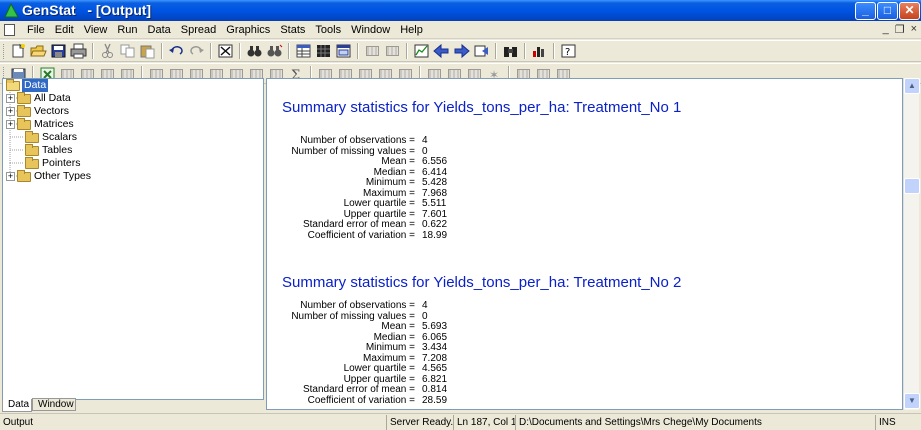 The height and width of the screenshot is (430, 921). I want to click on back-arrow-icon, so click(441, 51).